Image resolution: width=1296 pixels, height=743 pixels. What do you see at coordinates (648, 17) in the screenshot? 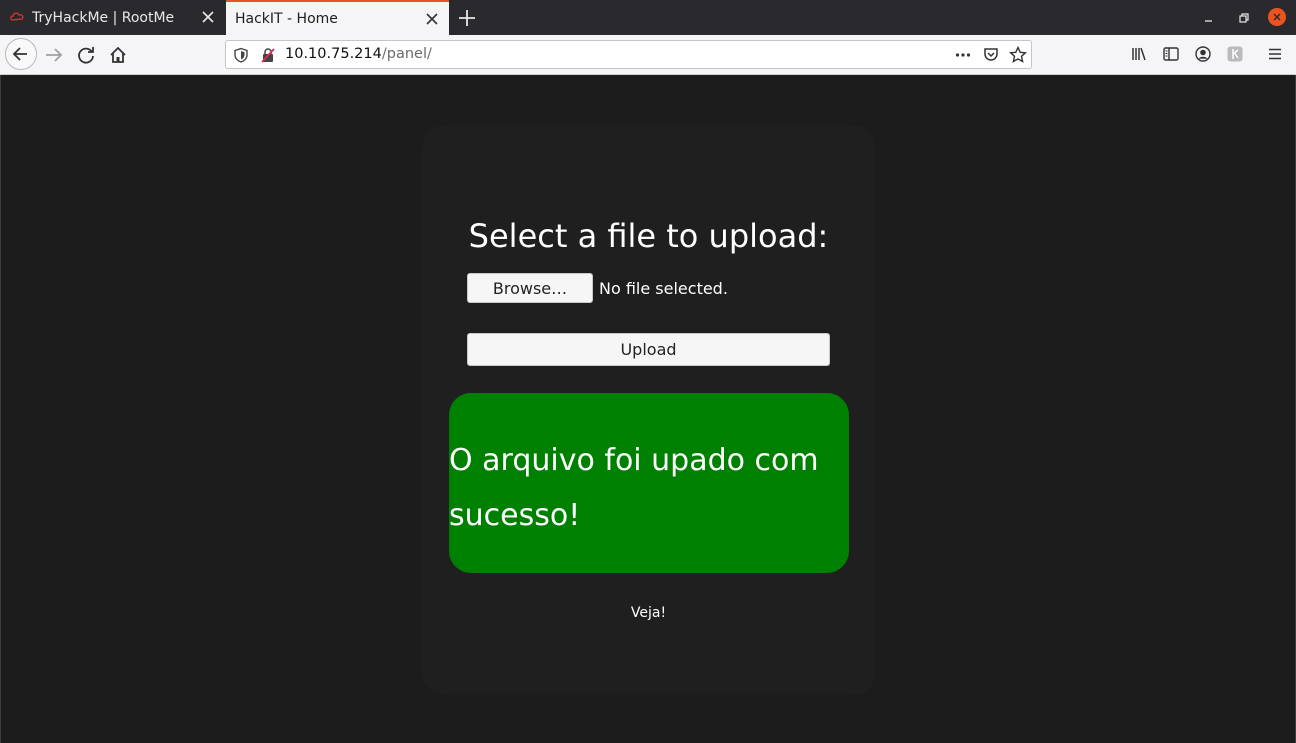
I see `tab-bar: TryHackMe | RootMe HackIT - Home` at bounding box center [648, 17].